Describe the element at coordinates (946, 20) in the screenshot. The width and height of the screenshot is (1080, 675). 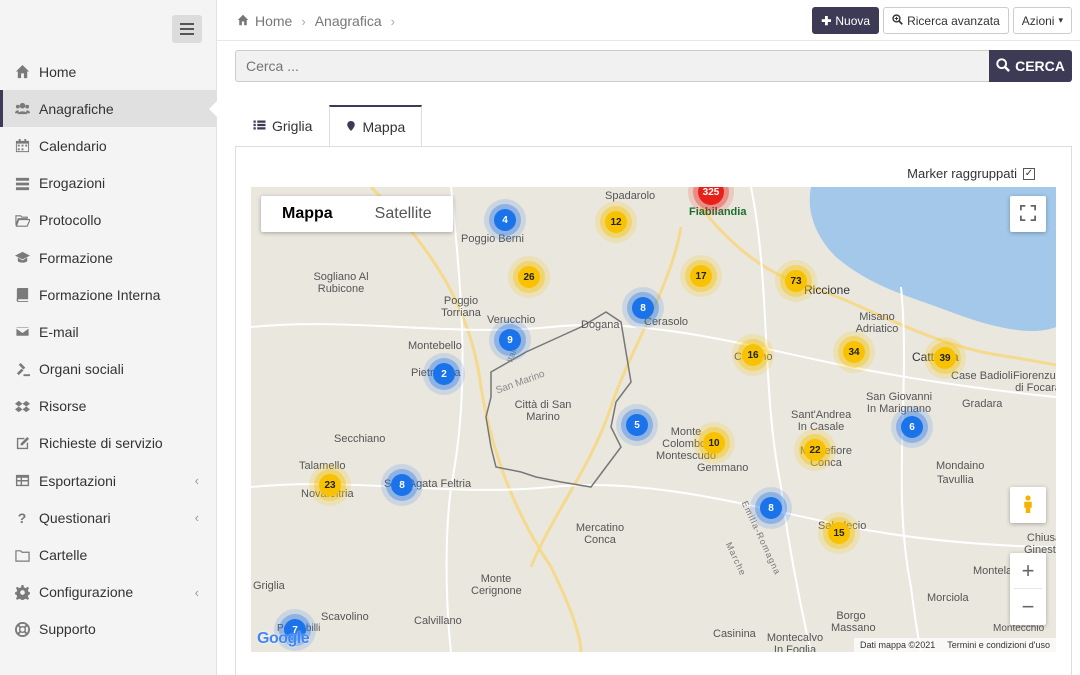
I see `advanced-search-button: Ricerca avanzata` at that location.